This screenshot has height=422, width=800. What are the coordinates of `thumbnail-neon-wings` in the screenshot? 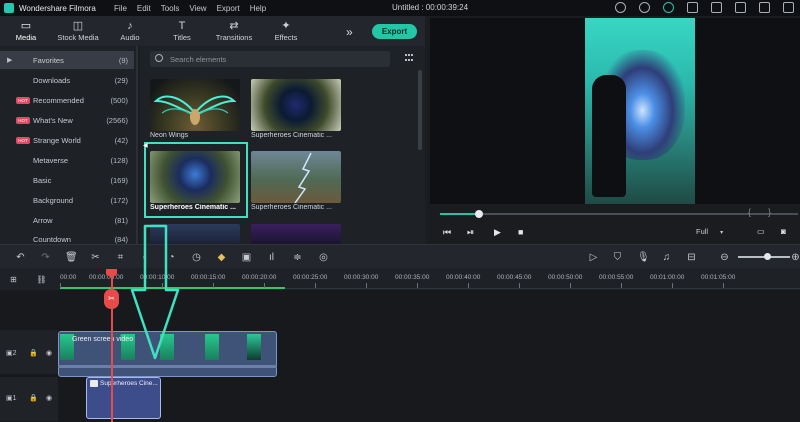 It's located at (195, 105).